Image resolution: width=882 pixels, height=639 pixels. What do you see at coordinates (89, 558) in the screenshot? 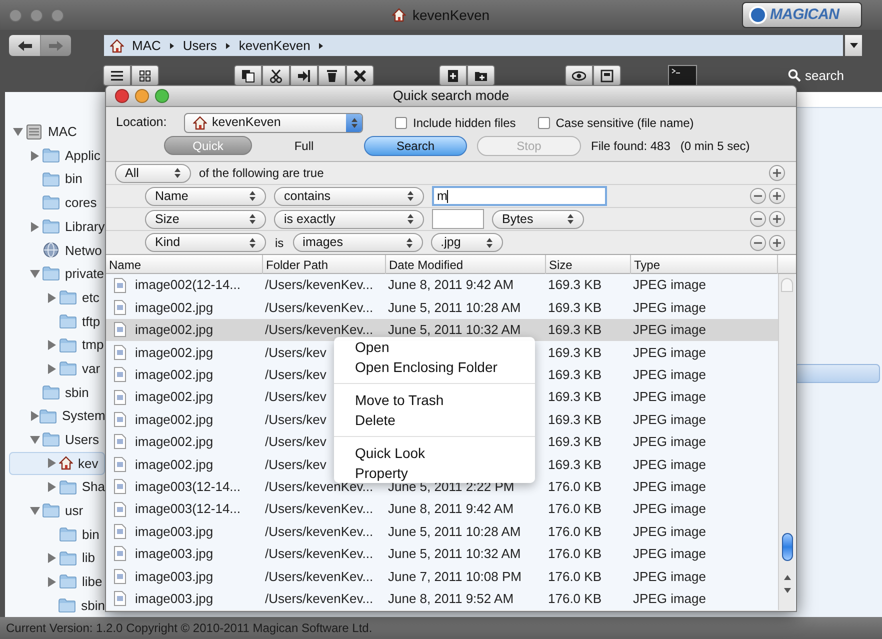
I see `tree-item-label: lib` at bounding box center [89, 558].